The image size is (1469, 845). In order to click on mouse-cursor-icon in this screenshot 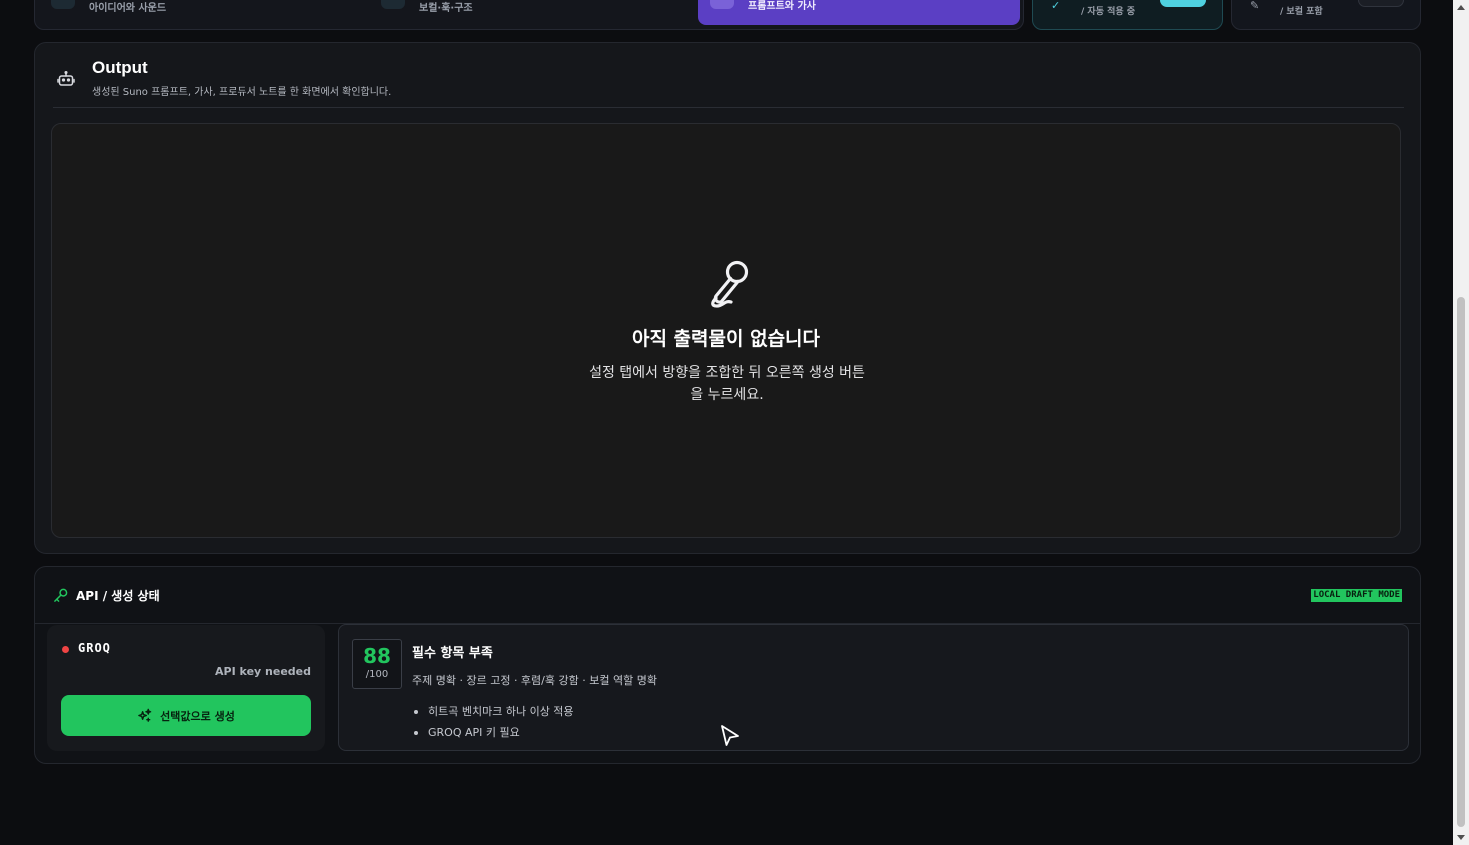, I will do `click(730, 735)`.